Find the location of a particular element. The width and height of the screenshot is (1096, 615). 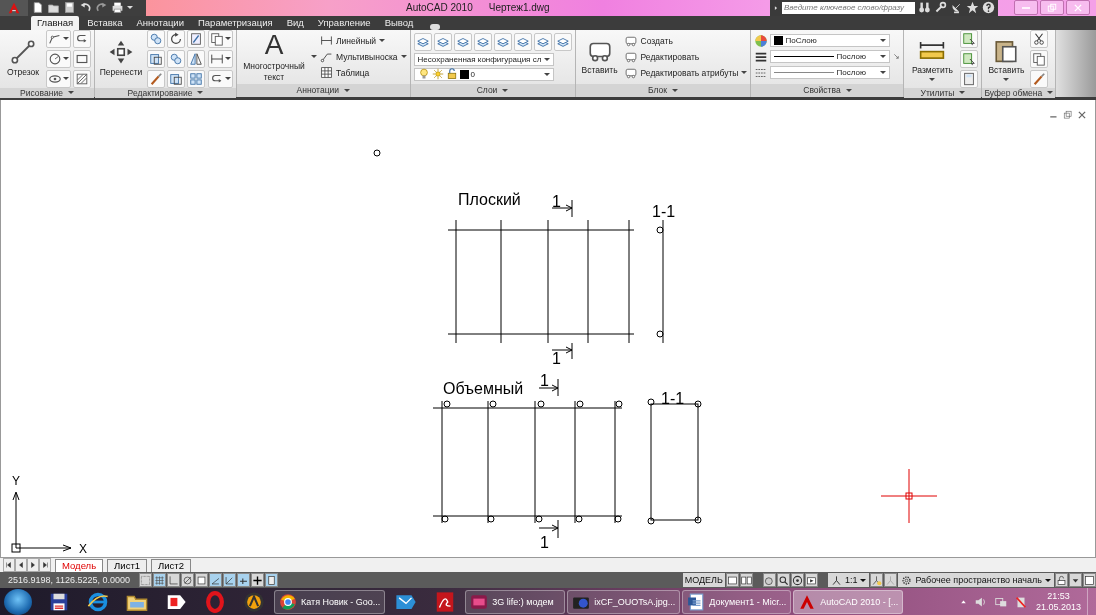

angle-toggle is located at coordinates (215, 580).